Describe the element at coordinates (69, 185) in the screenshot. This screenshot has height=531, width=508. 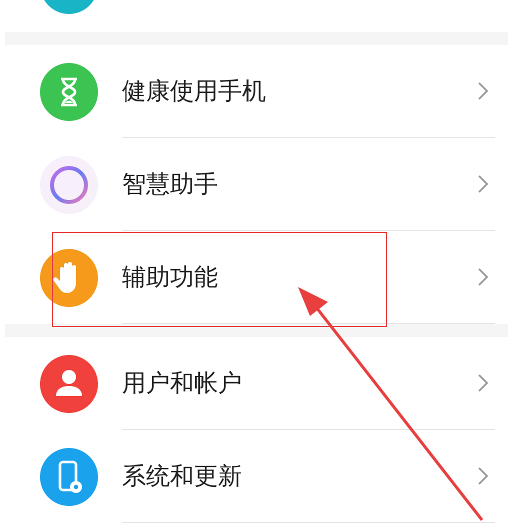
I see `ring-icon` at that location.